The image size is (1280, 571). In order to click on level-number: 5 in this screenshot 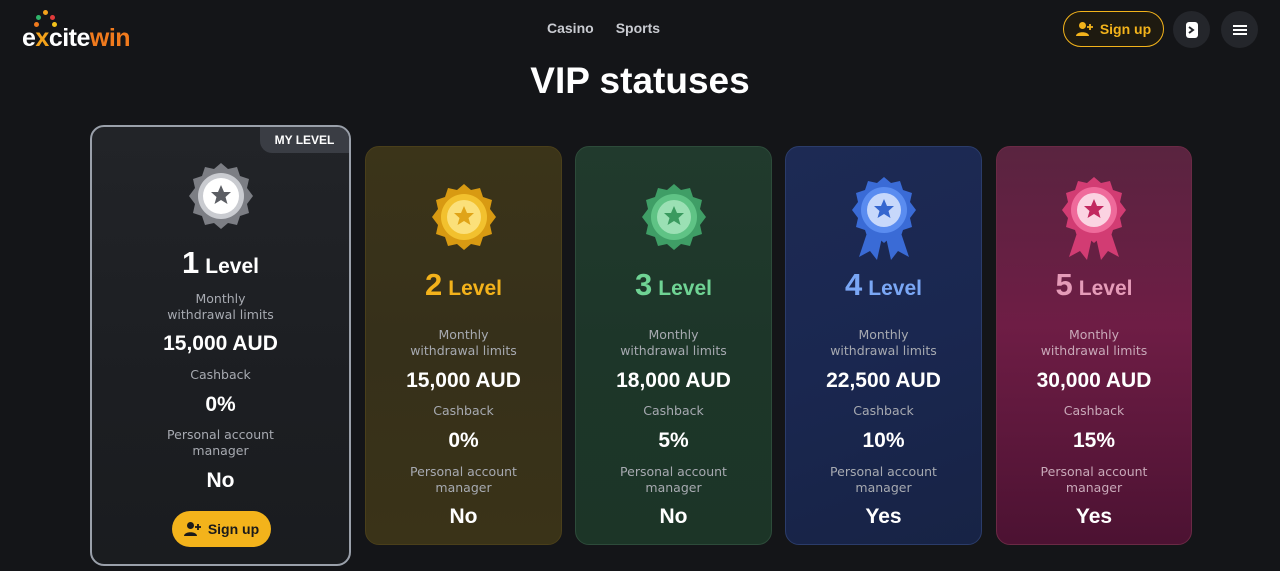, I will do `click(1064, 284)`.